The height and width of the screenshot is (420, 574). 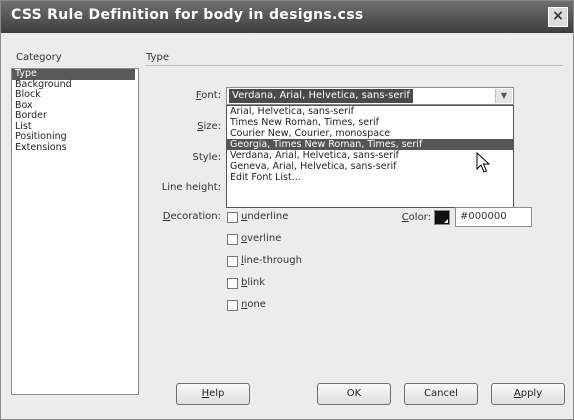 What do you see at coordinates (483, 162) in the screenshot?
I see `mouse-pointer-icon` at bounding box center [483, 162].